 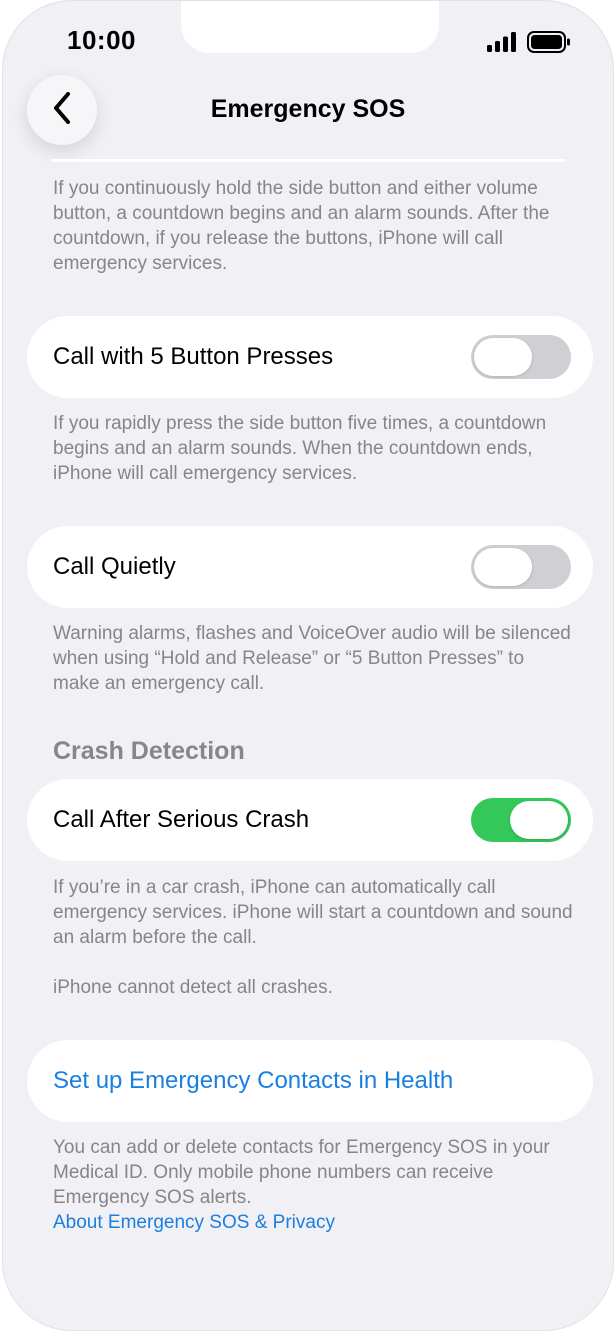 I want to click on crash-detection-header: Crash Detection, so click(x=149, y=751).